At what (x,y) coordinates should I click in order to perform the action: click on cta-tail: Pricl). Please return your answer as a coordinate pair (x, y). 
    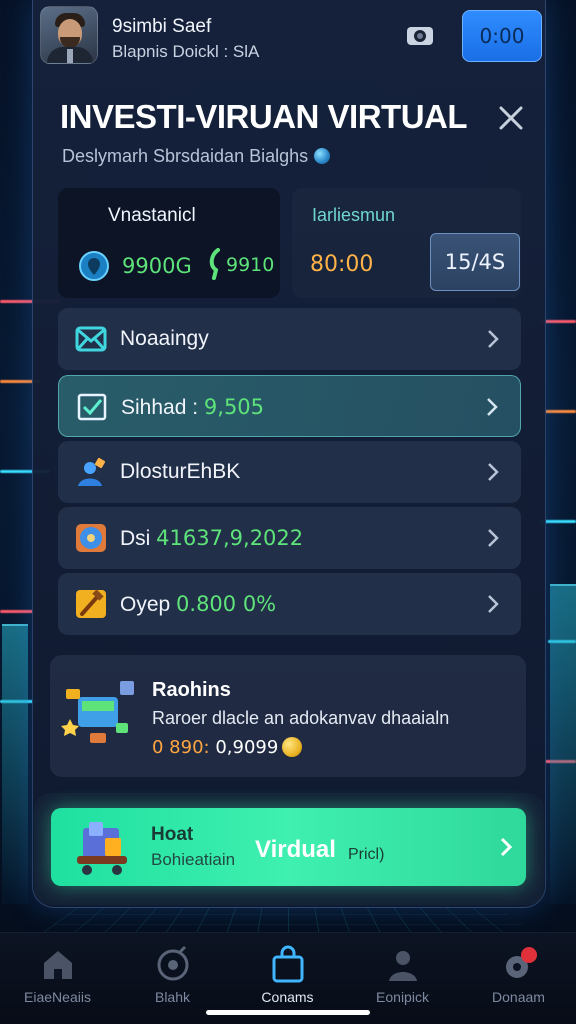
    Looking at the image, I should click on (366, 854).